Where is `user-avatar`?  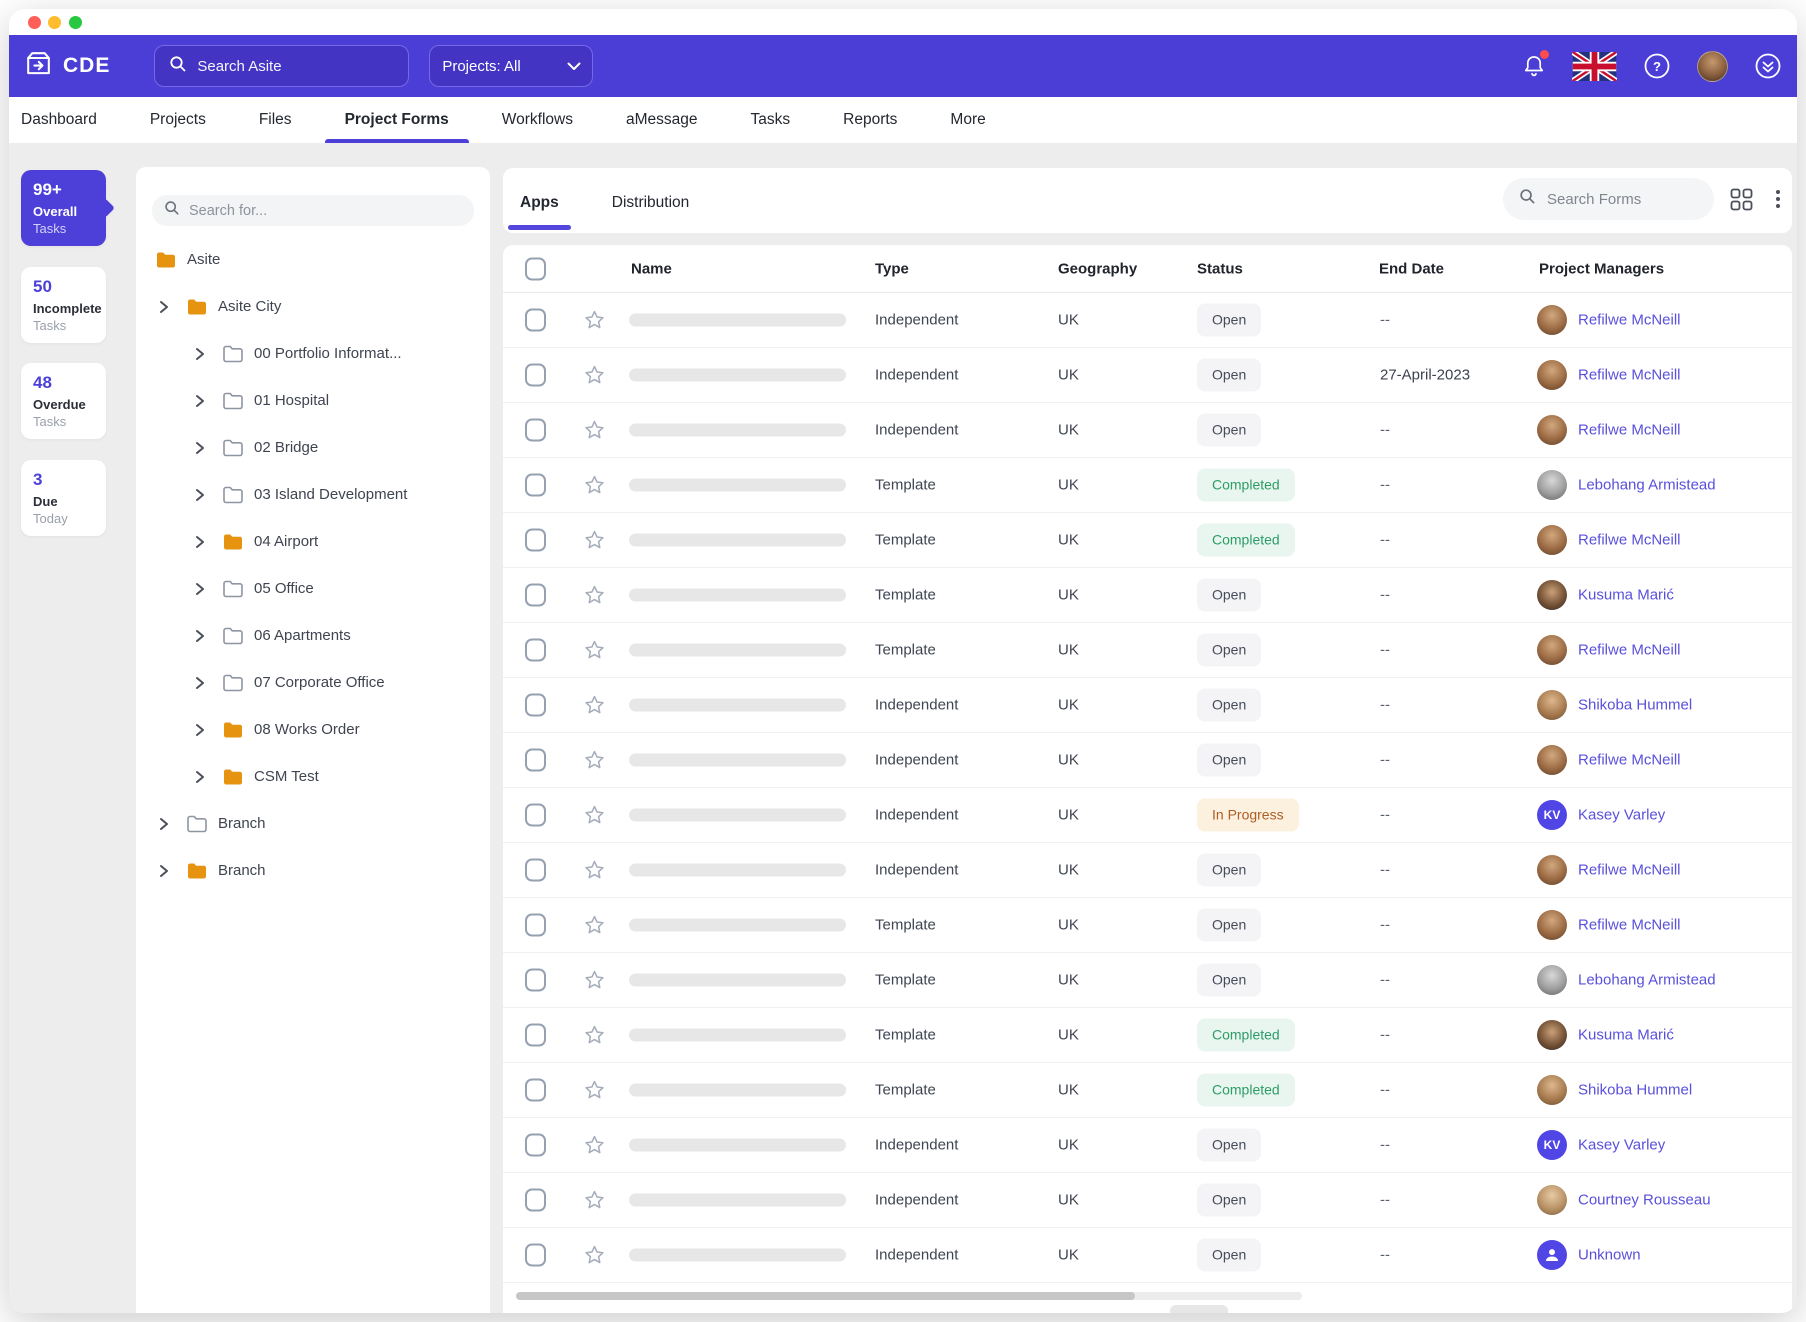 user-avatar is located at coordinates (1712, 66).